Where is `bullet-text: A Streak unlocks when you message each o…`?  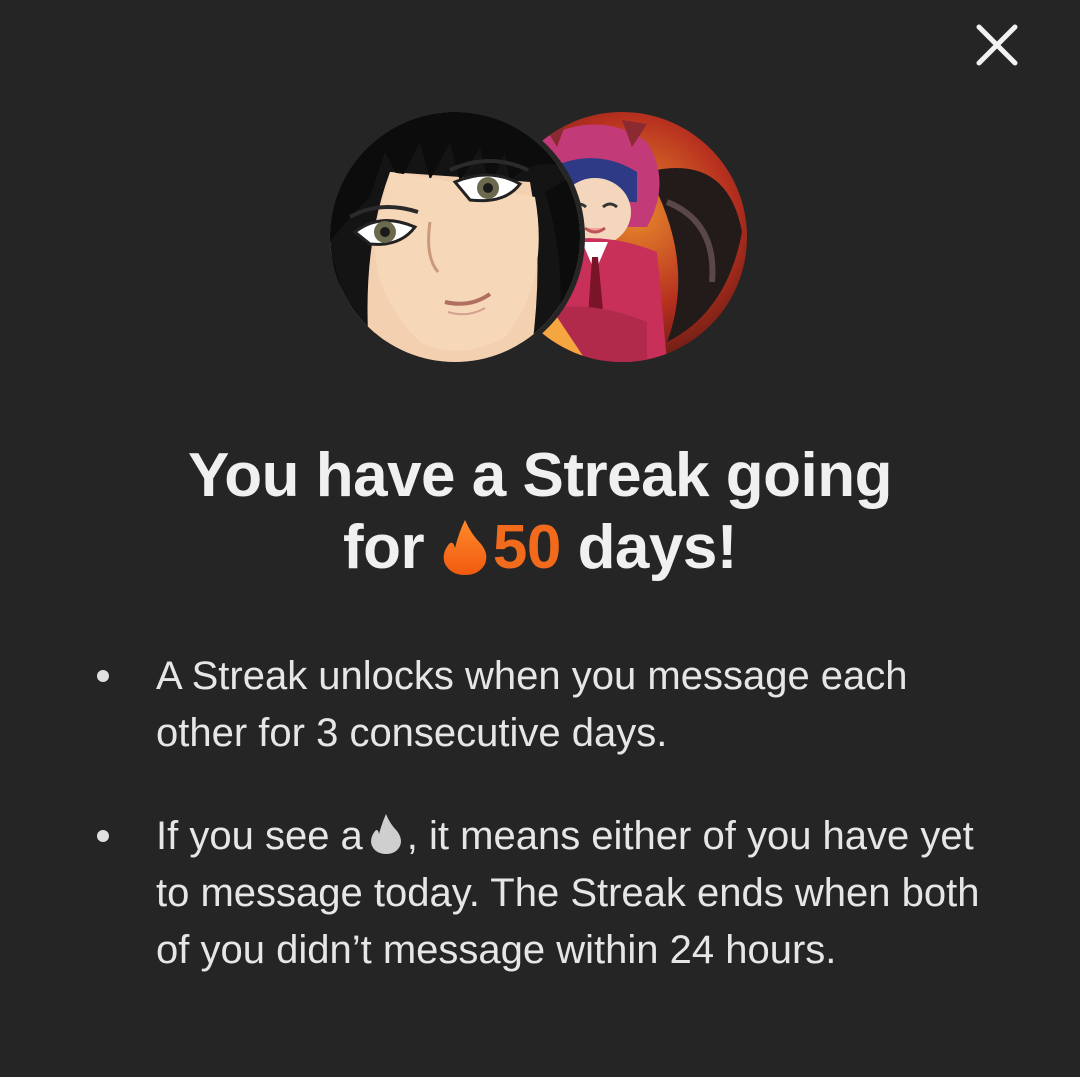 bullet-text: A Streak unlocks when you message each o… is located at coordinates (532, 704).